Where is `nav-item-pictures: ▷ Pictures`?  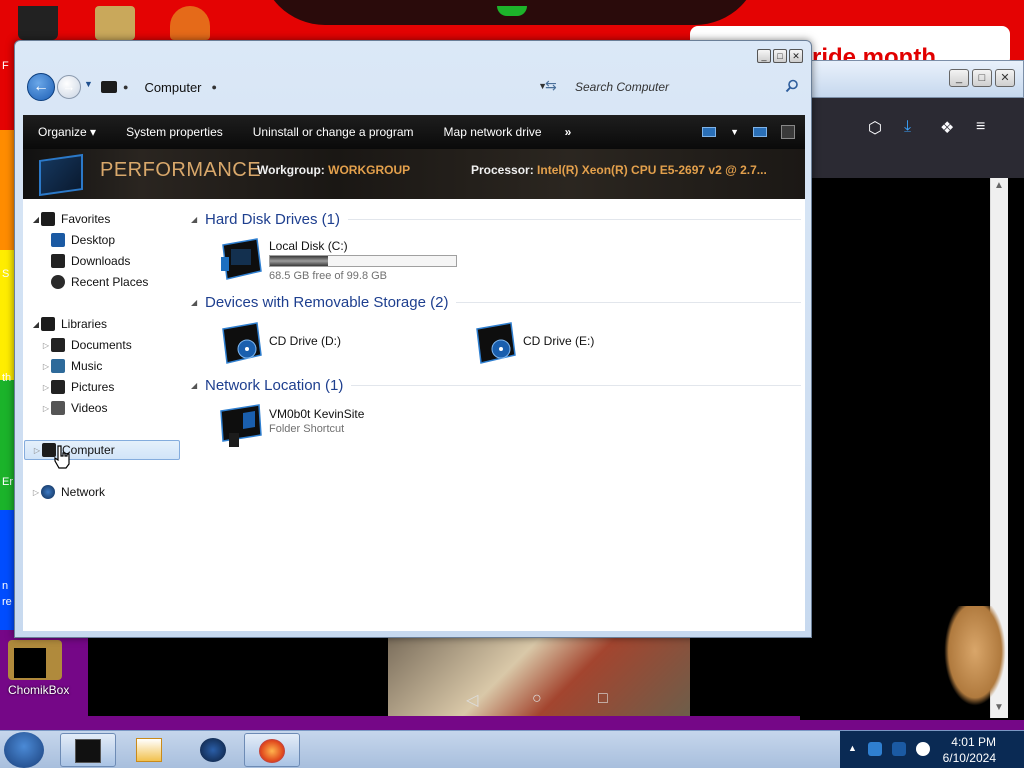
nav-item-pictures: ▷ Pictures is located at coordinates (77, 387).